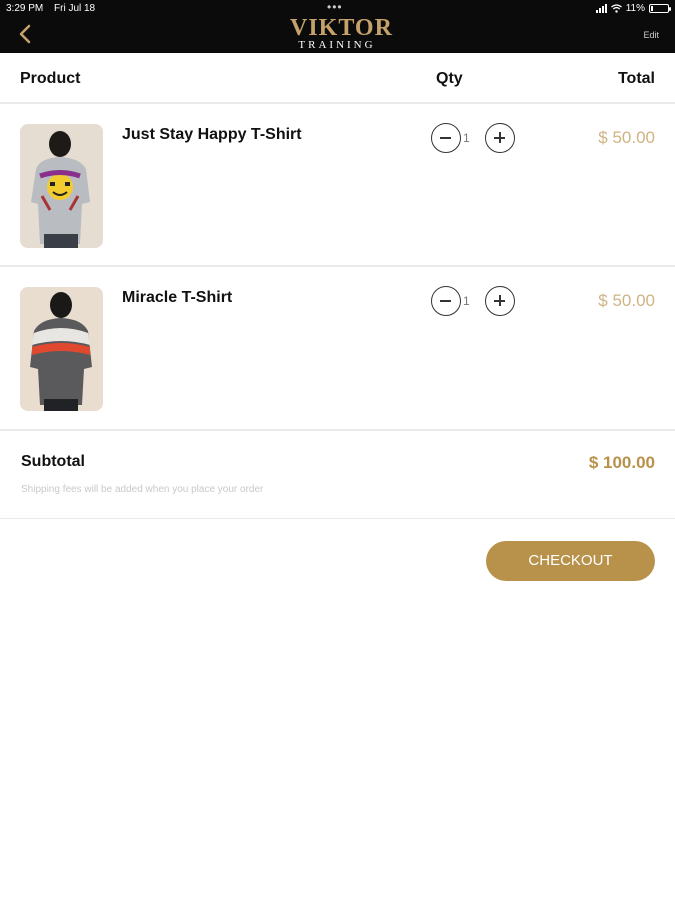 This screenshot has height=900, width=675. I want to click on status-indicators: 11%, so click(633, 8).